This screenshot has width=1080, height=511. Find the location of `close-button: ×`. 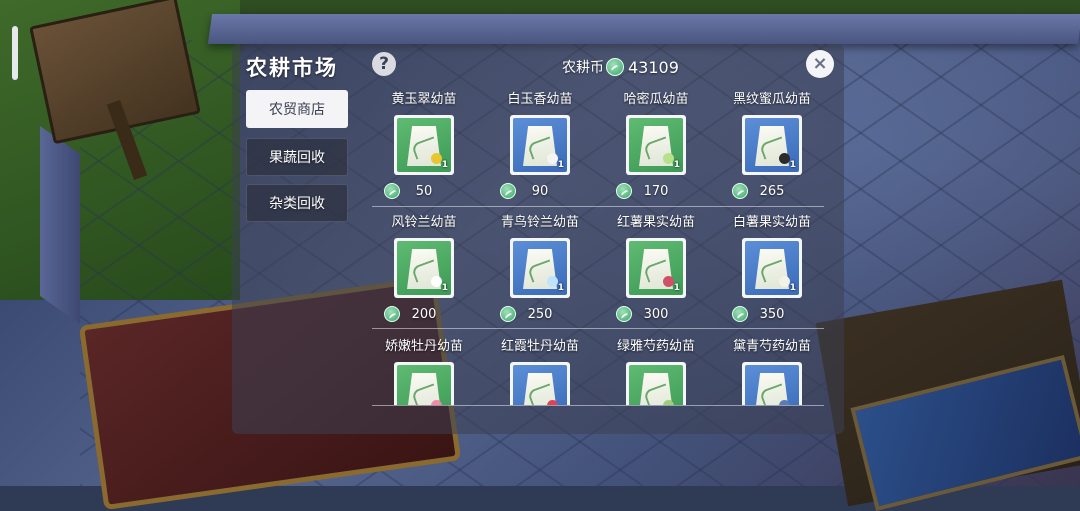

close-button: × is located at coordinates (820, 64).